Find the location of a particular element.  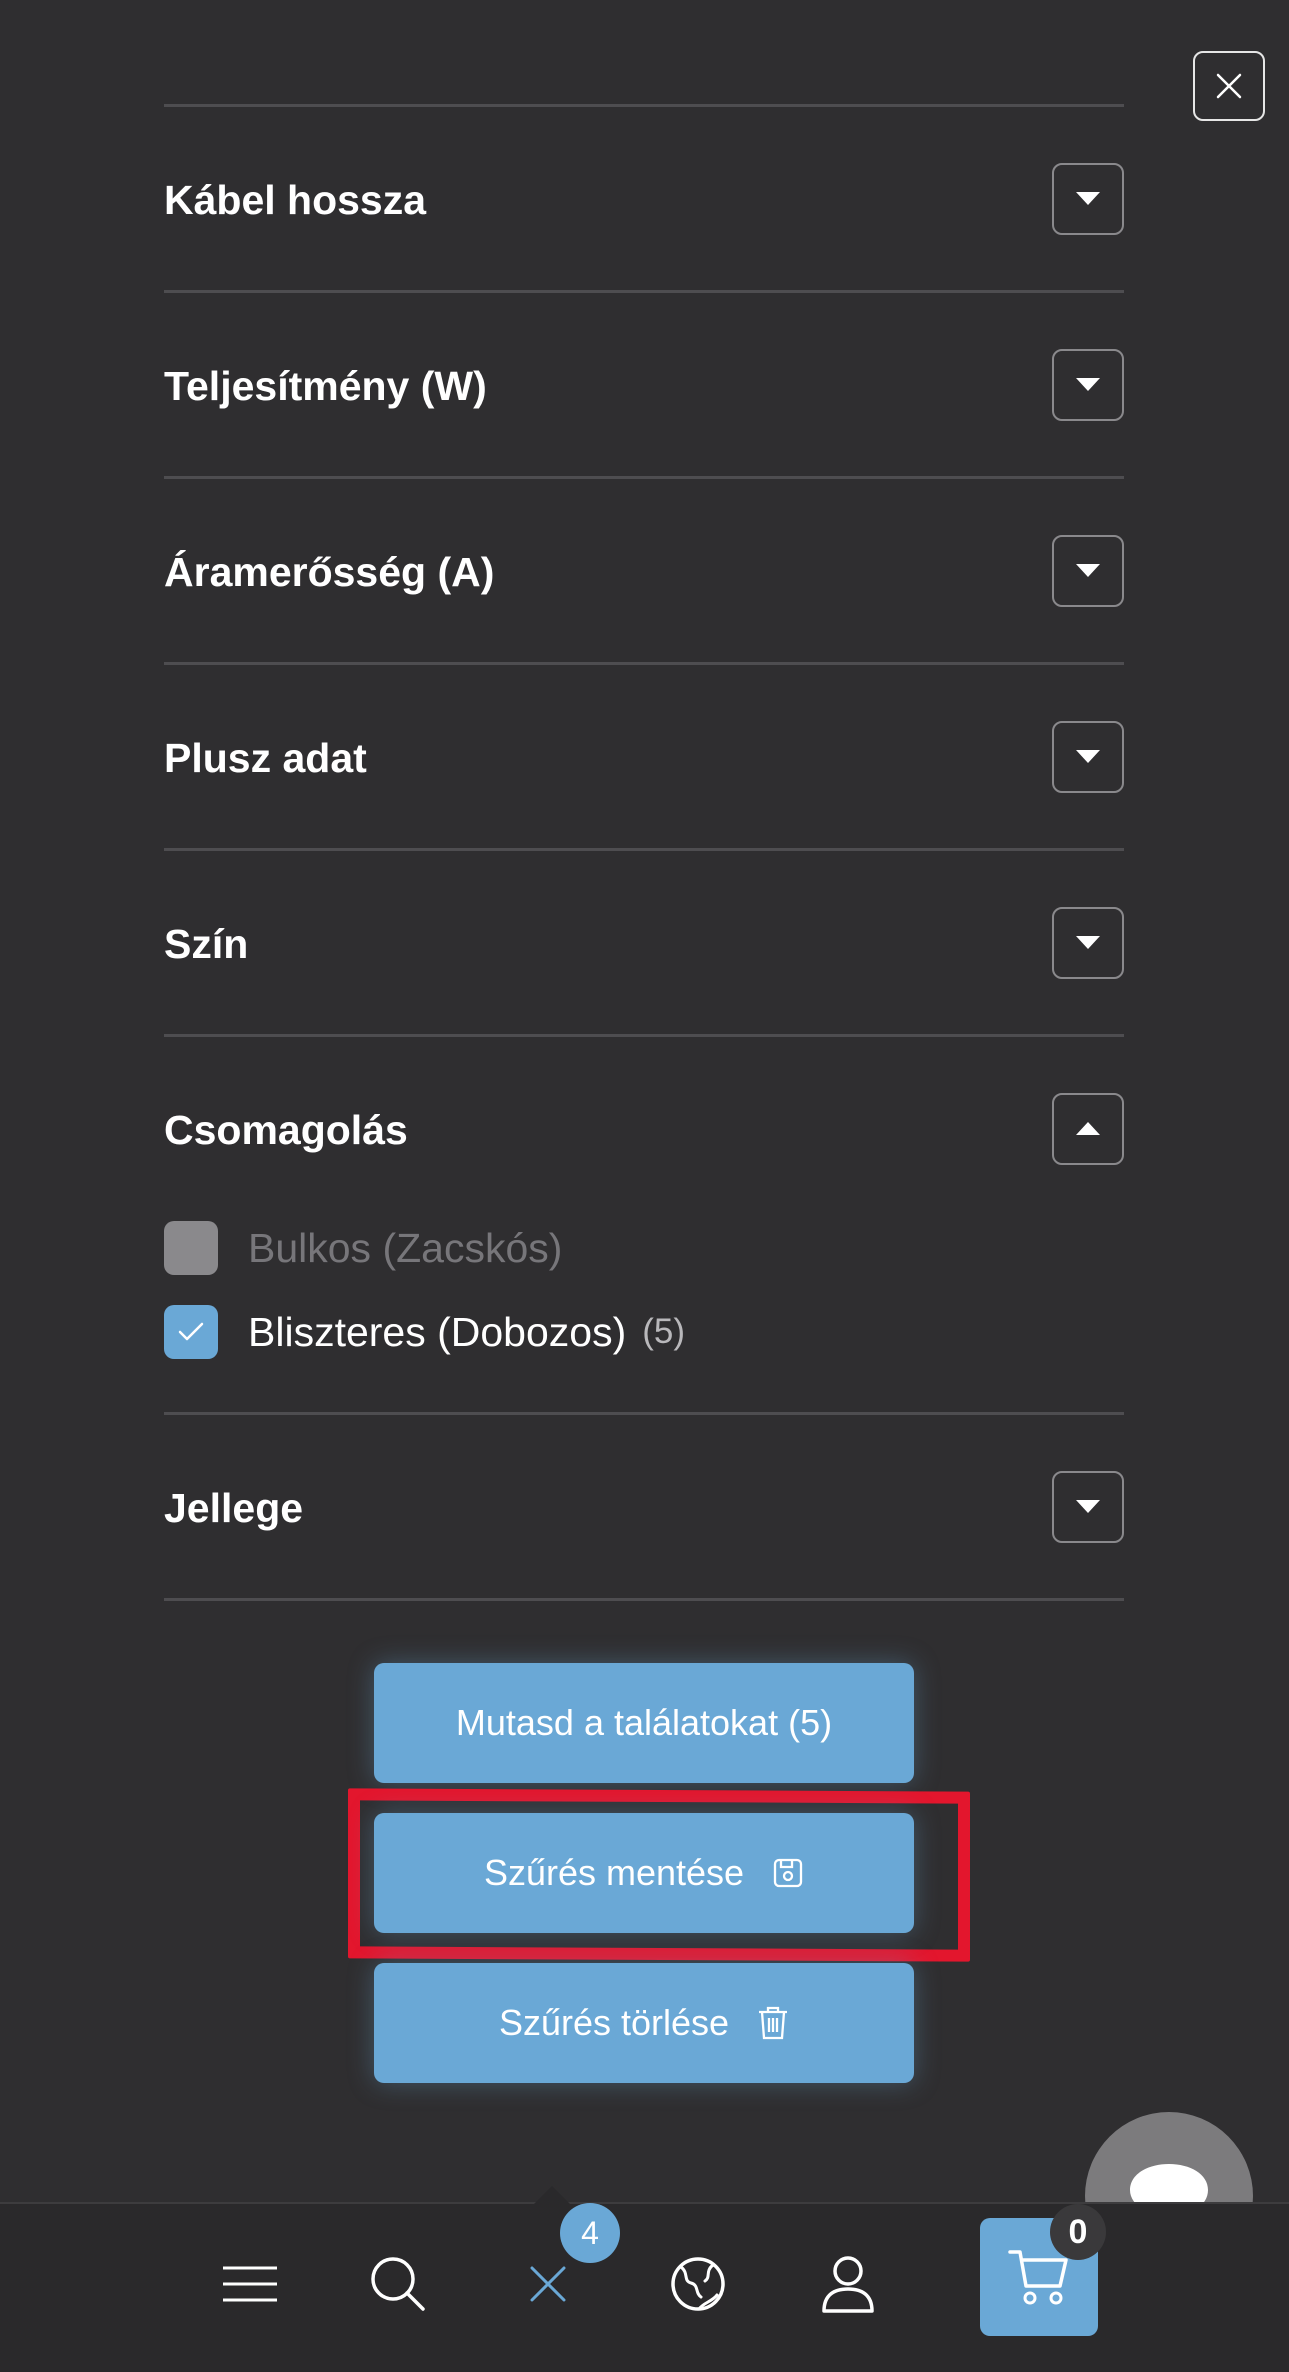

filter-option-bulkos: Bulkos (Zacskós) is located at coordinates (363, 1248).